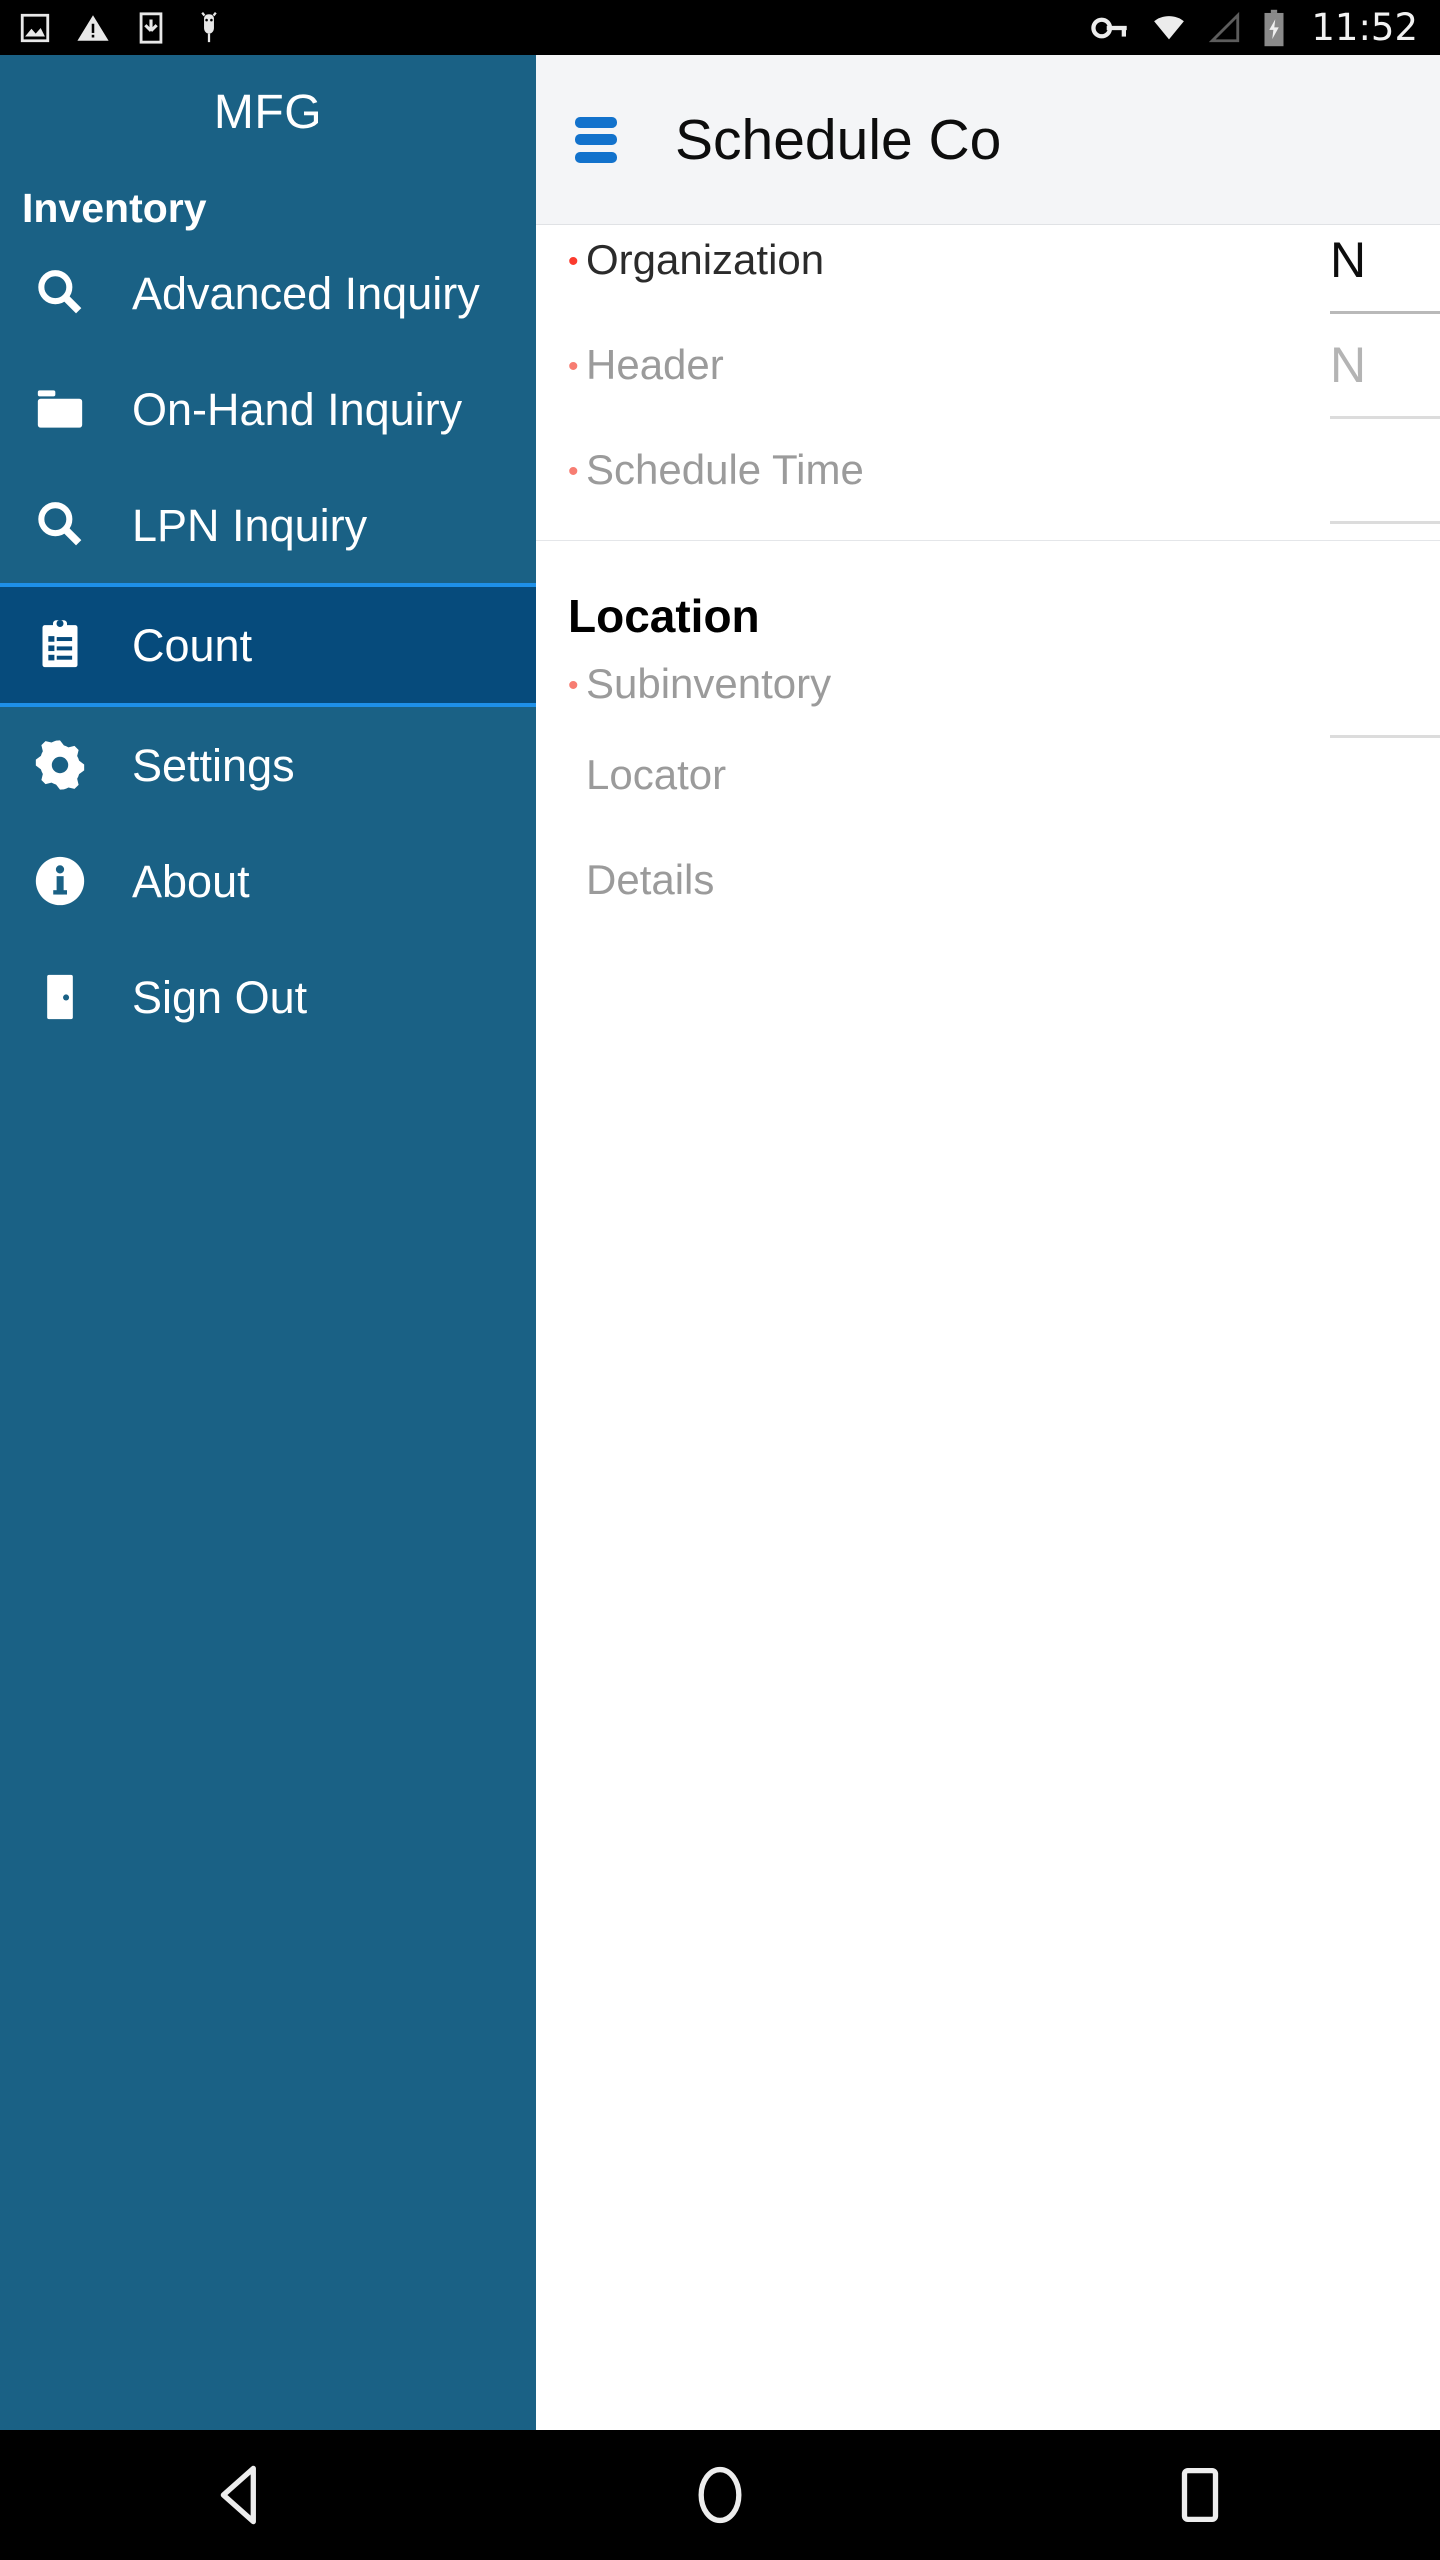  I want to click on field-value-subinventory, so click(1385, 665).